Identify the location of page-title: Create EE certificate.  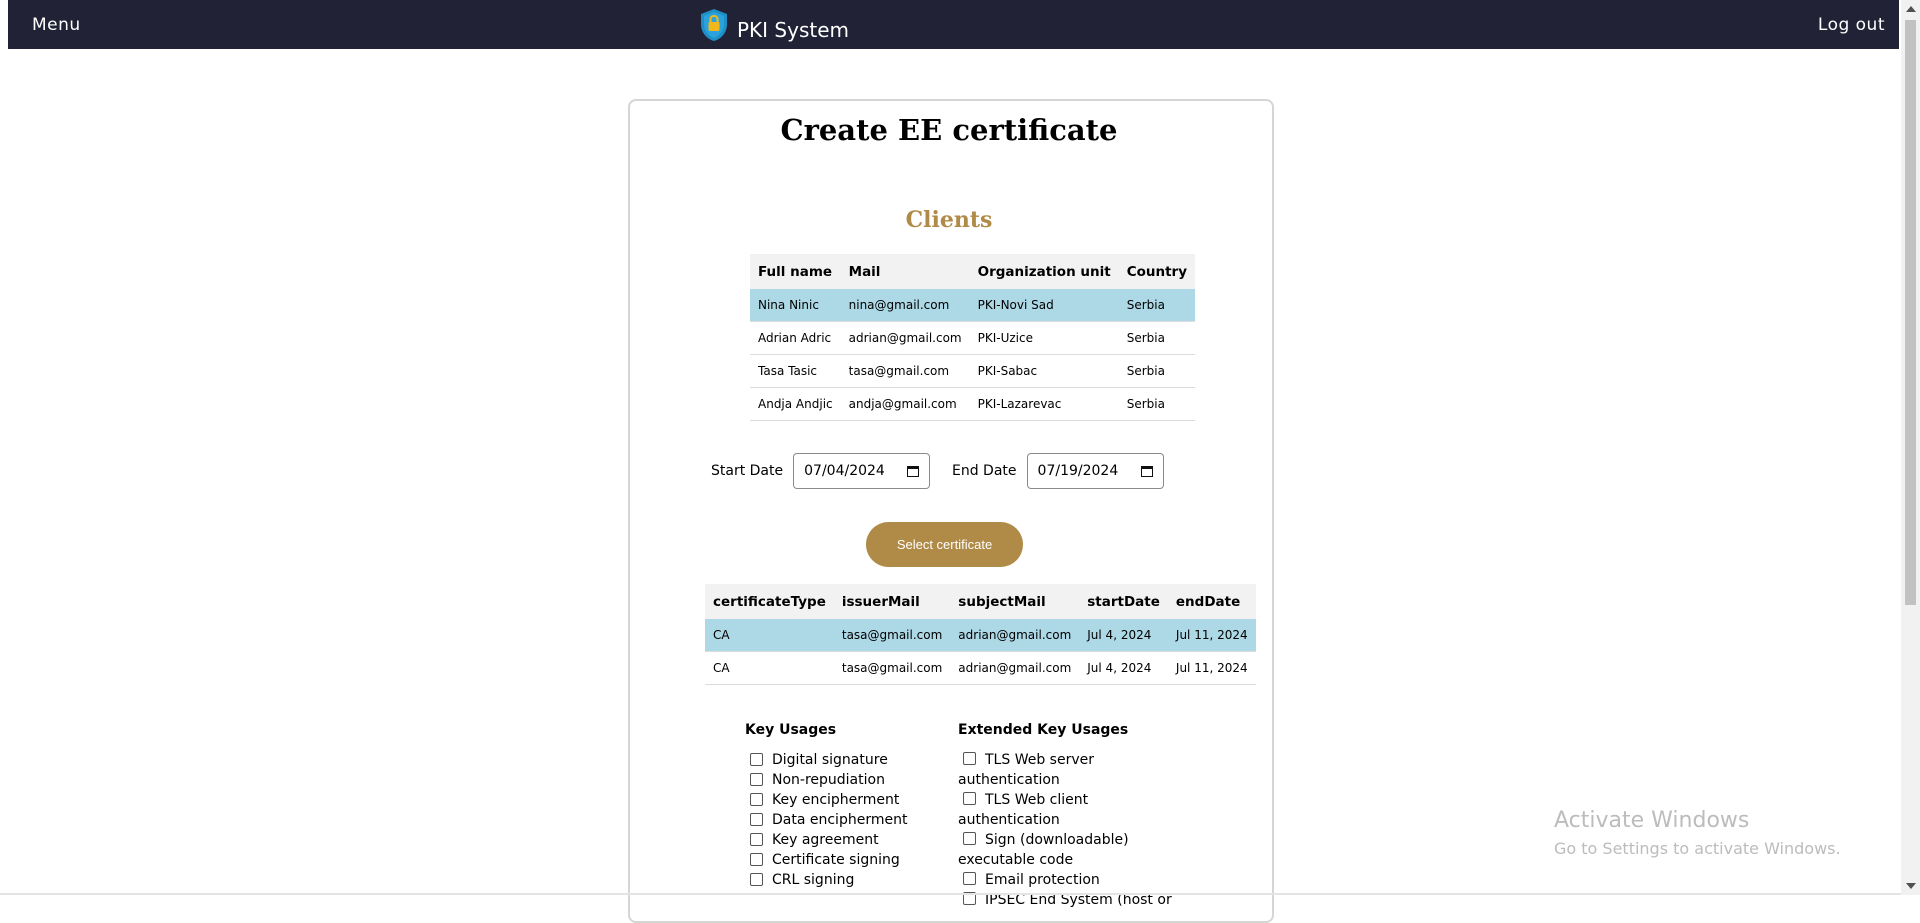
(949, 130).